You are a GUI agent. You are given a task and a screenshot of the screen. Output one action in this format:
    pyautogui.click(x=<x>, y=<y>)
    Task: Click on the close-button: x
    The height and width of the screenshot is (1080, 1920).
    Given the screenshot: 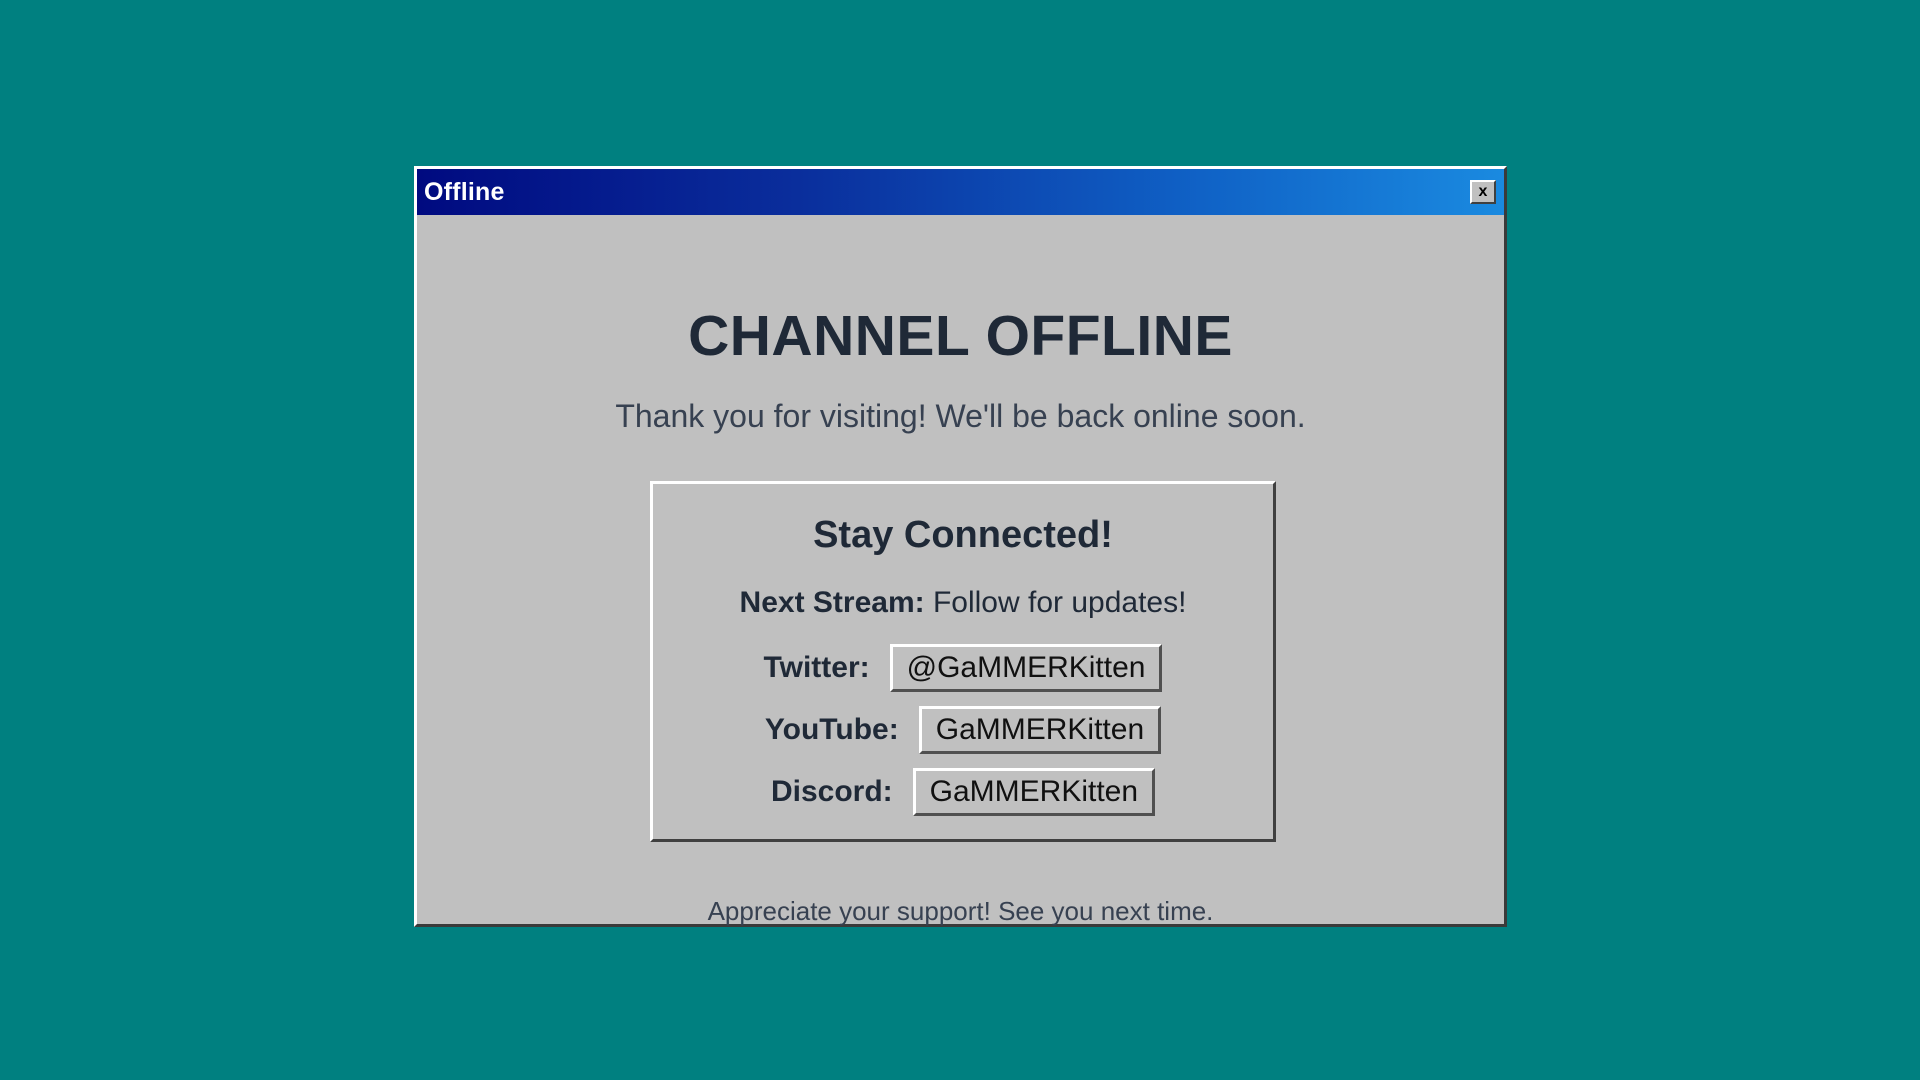 What is the action you would take?
    pyautogui.click(x=1483, y=192)
    